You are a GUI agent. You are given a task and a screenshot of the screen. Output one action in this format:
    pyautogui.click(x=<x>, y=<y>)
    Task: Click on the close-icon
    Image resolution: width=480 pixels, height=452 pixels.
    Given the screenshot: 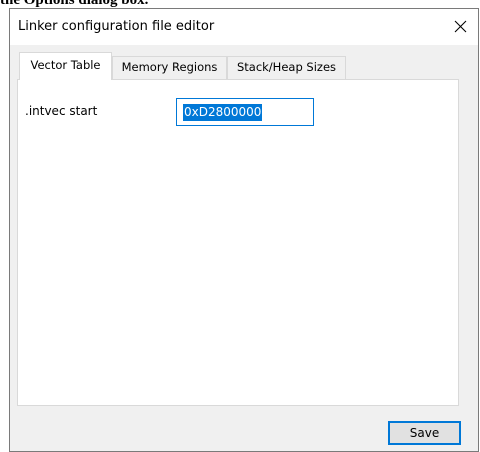 What is the action you would take?
    pyautogui.click(x=460, y=26)
    